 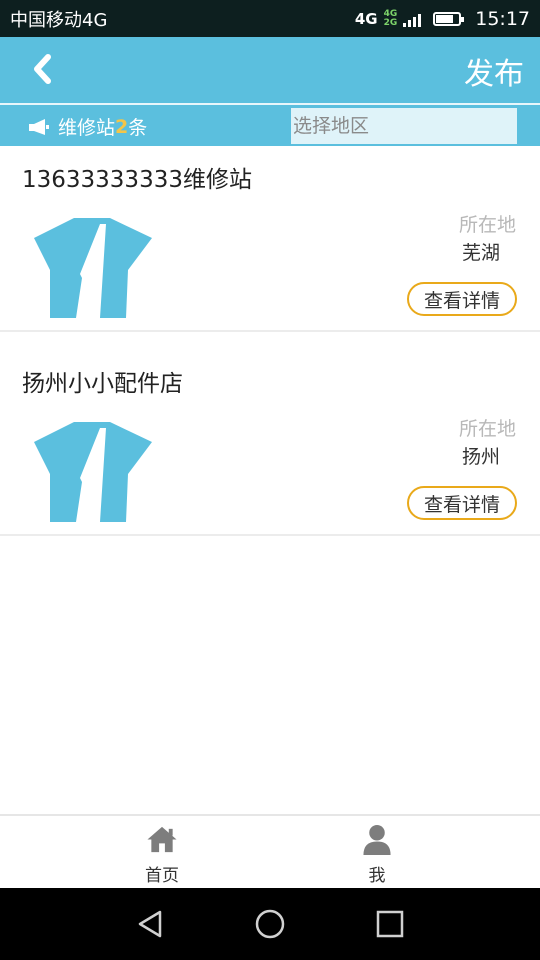 What do you see at coordinates (270, 125) in the screenshot?
I see `filter-bar: 维修站 2 条` at bounding box center [270, 125].